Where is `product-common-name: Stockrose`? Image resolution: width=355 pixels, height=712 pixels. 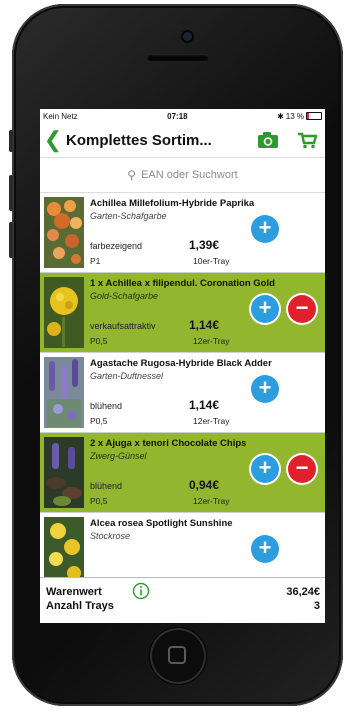
product-common-name: Stockrose is located at coordinates (110, 536).